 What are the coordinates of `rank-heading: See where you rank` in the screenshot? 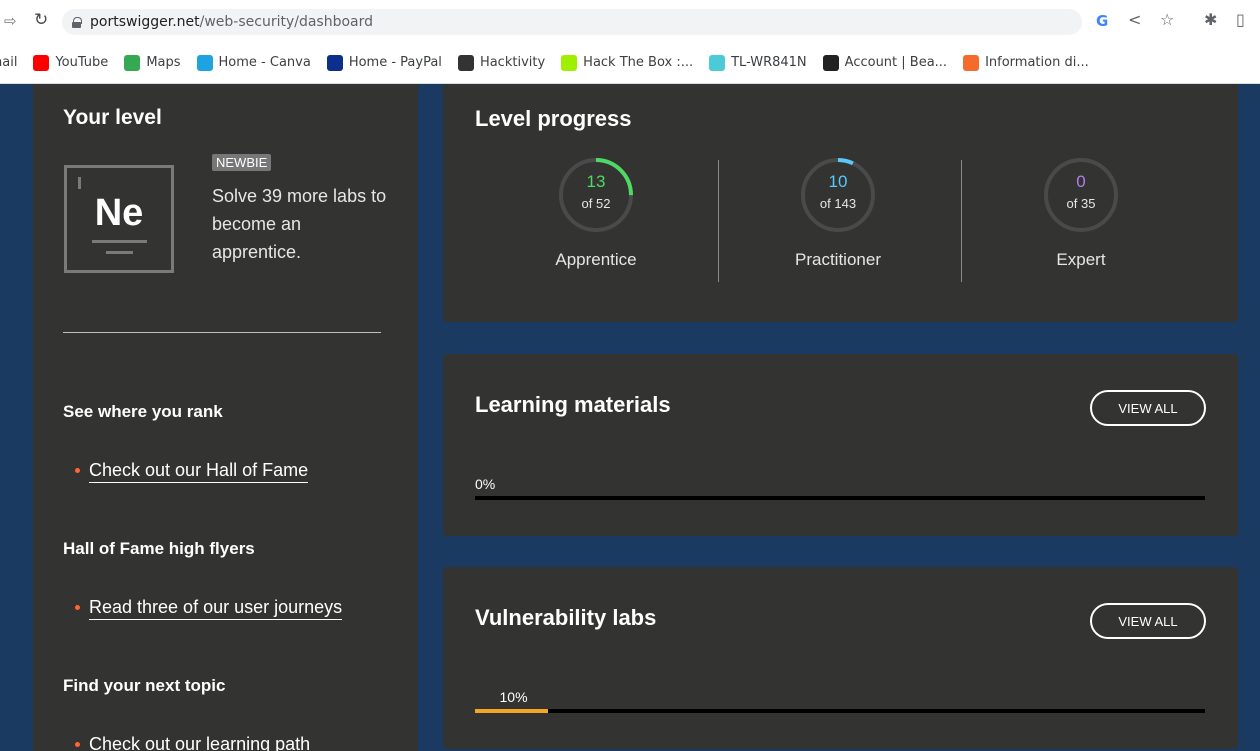 It's located at (143, 411).